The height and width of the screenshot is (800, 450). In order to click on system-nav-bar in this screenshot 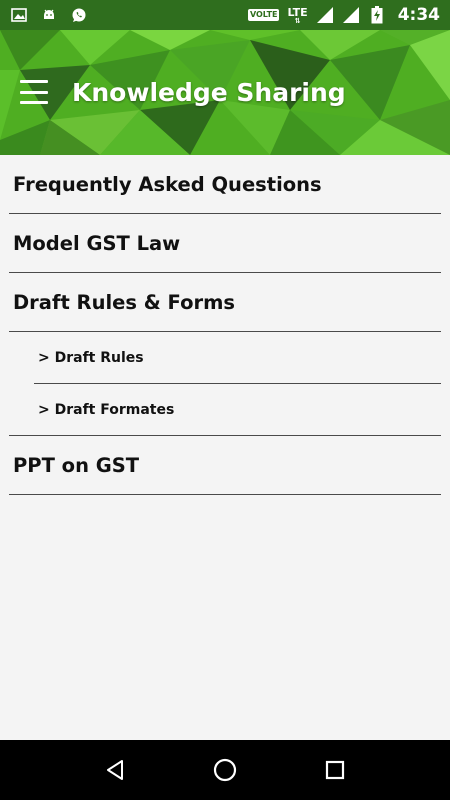, I will do `click(225, 770)`.